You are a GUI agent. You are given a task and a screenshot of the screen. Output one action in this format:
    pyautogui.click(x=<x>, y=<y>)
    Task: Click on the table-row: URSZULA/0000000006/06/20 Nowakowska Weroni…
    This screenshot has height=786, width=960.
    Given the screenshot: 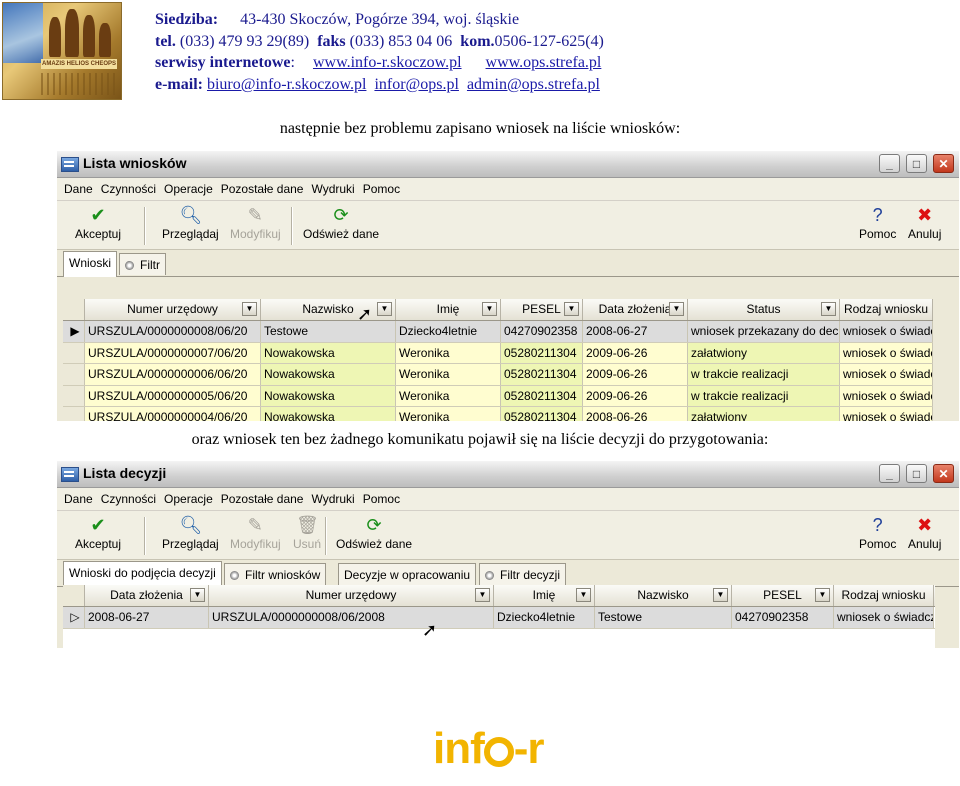 What is the action you would take?
    pyautogui.click(x=498, y=375)
    